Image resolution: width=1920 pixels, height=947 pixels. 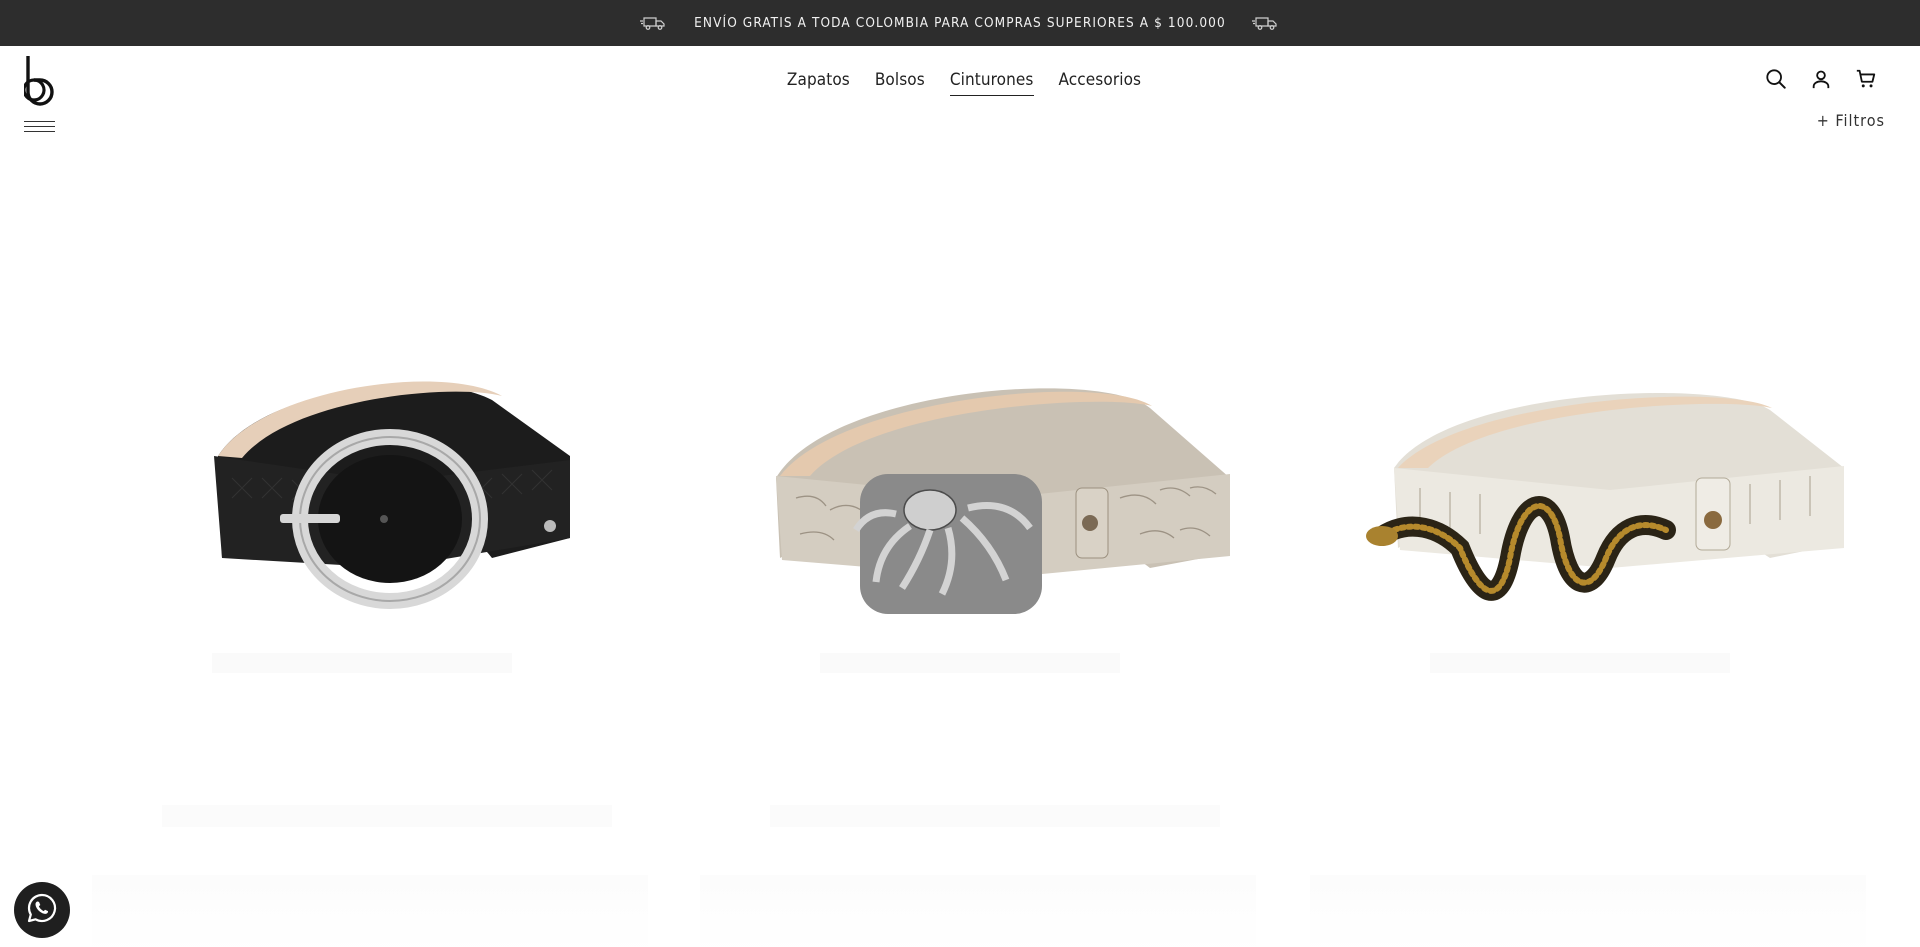 What do you see at coordinates (1866, 79) in the screenshot?
I see `cart-icon` at bounding box center [1866, 79].